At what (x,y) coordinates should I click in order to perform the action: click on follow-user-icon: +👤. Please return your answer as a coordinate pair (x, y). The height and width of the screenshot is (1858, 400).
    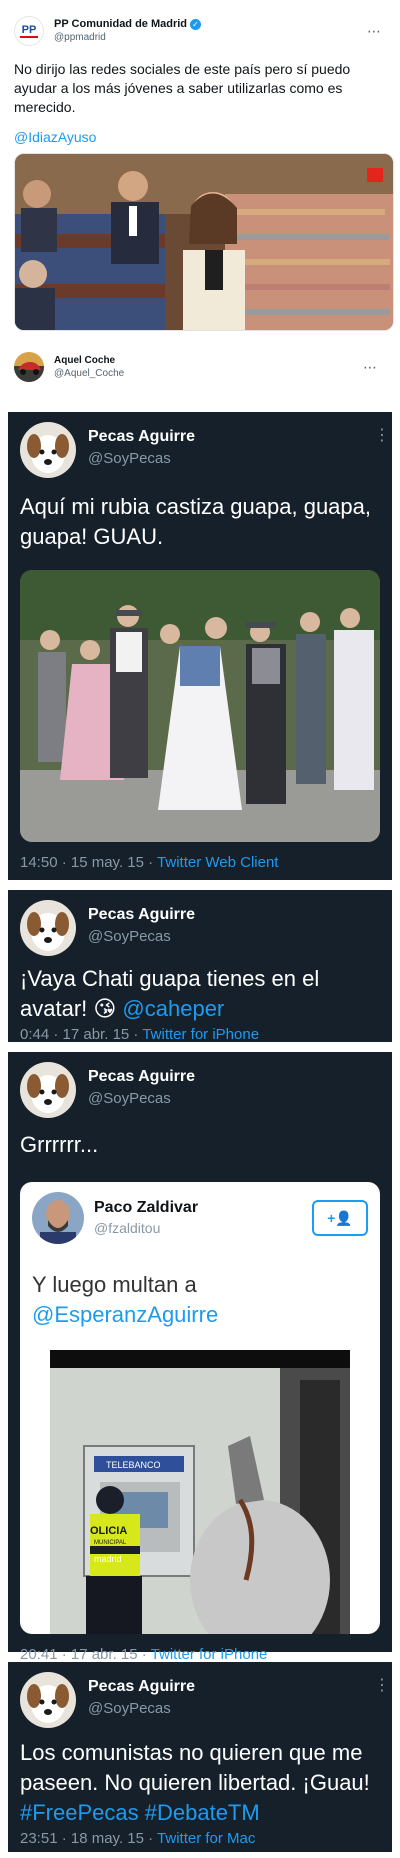
    Looking at the image, I should click on (340, 1217).